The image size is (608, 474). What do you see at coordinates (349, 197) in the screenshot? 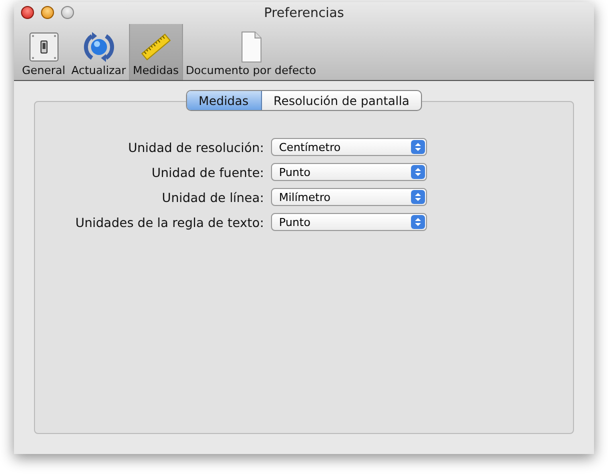
I see `popup-menu: Milímetro` at bounding box center [349, 197].